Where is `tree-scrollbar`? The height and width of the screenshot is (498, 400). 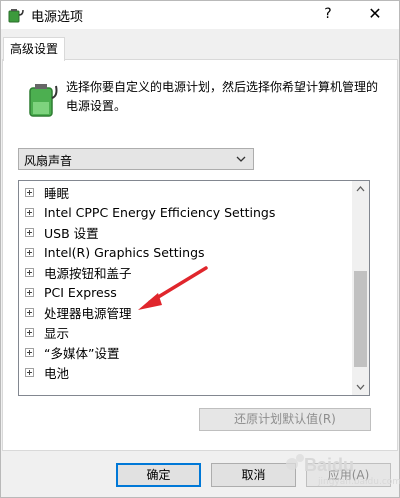
tree-scrollbar is located at coordinates (360, 288).